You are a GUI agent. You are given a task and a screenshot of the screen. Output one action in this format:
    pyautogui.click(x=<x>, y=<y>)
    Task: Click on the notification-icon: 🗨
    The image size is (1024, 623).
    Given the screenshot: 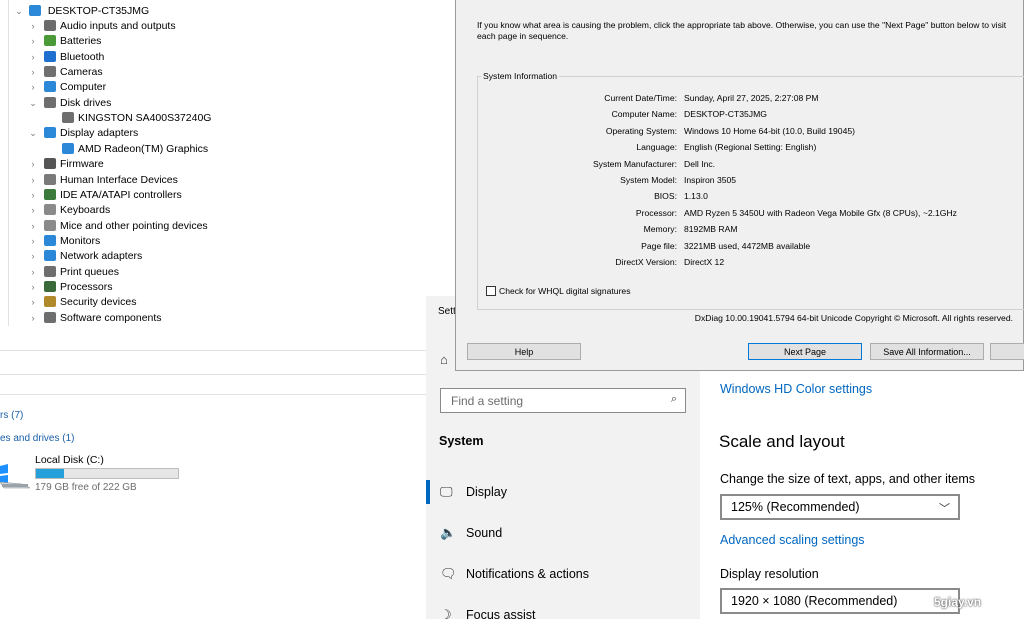 What is the action you would take?
    pyautogui.click(x=448, y=573)
    